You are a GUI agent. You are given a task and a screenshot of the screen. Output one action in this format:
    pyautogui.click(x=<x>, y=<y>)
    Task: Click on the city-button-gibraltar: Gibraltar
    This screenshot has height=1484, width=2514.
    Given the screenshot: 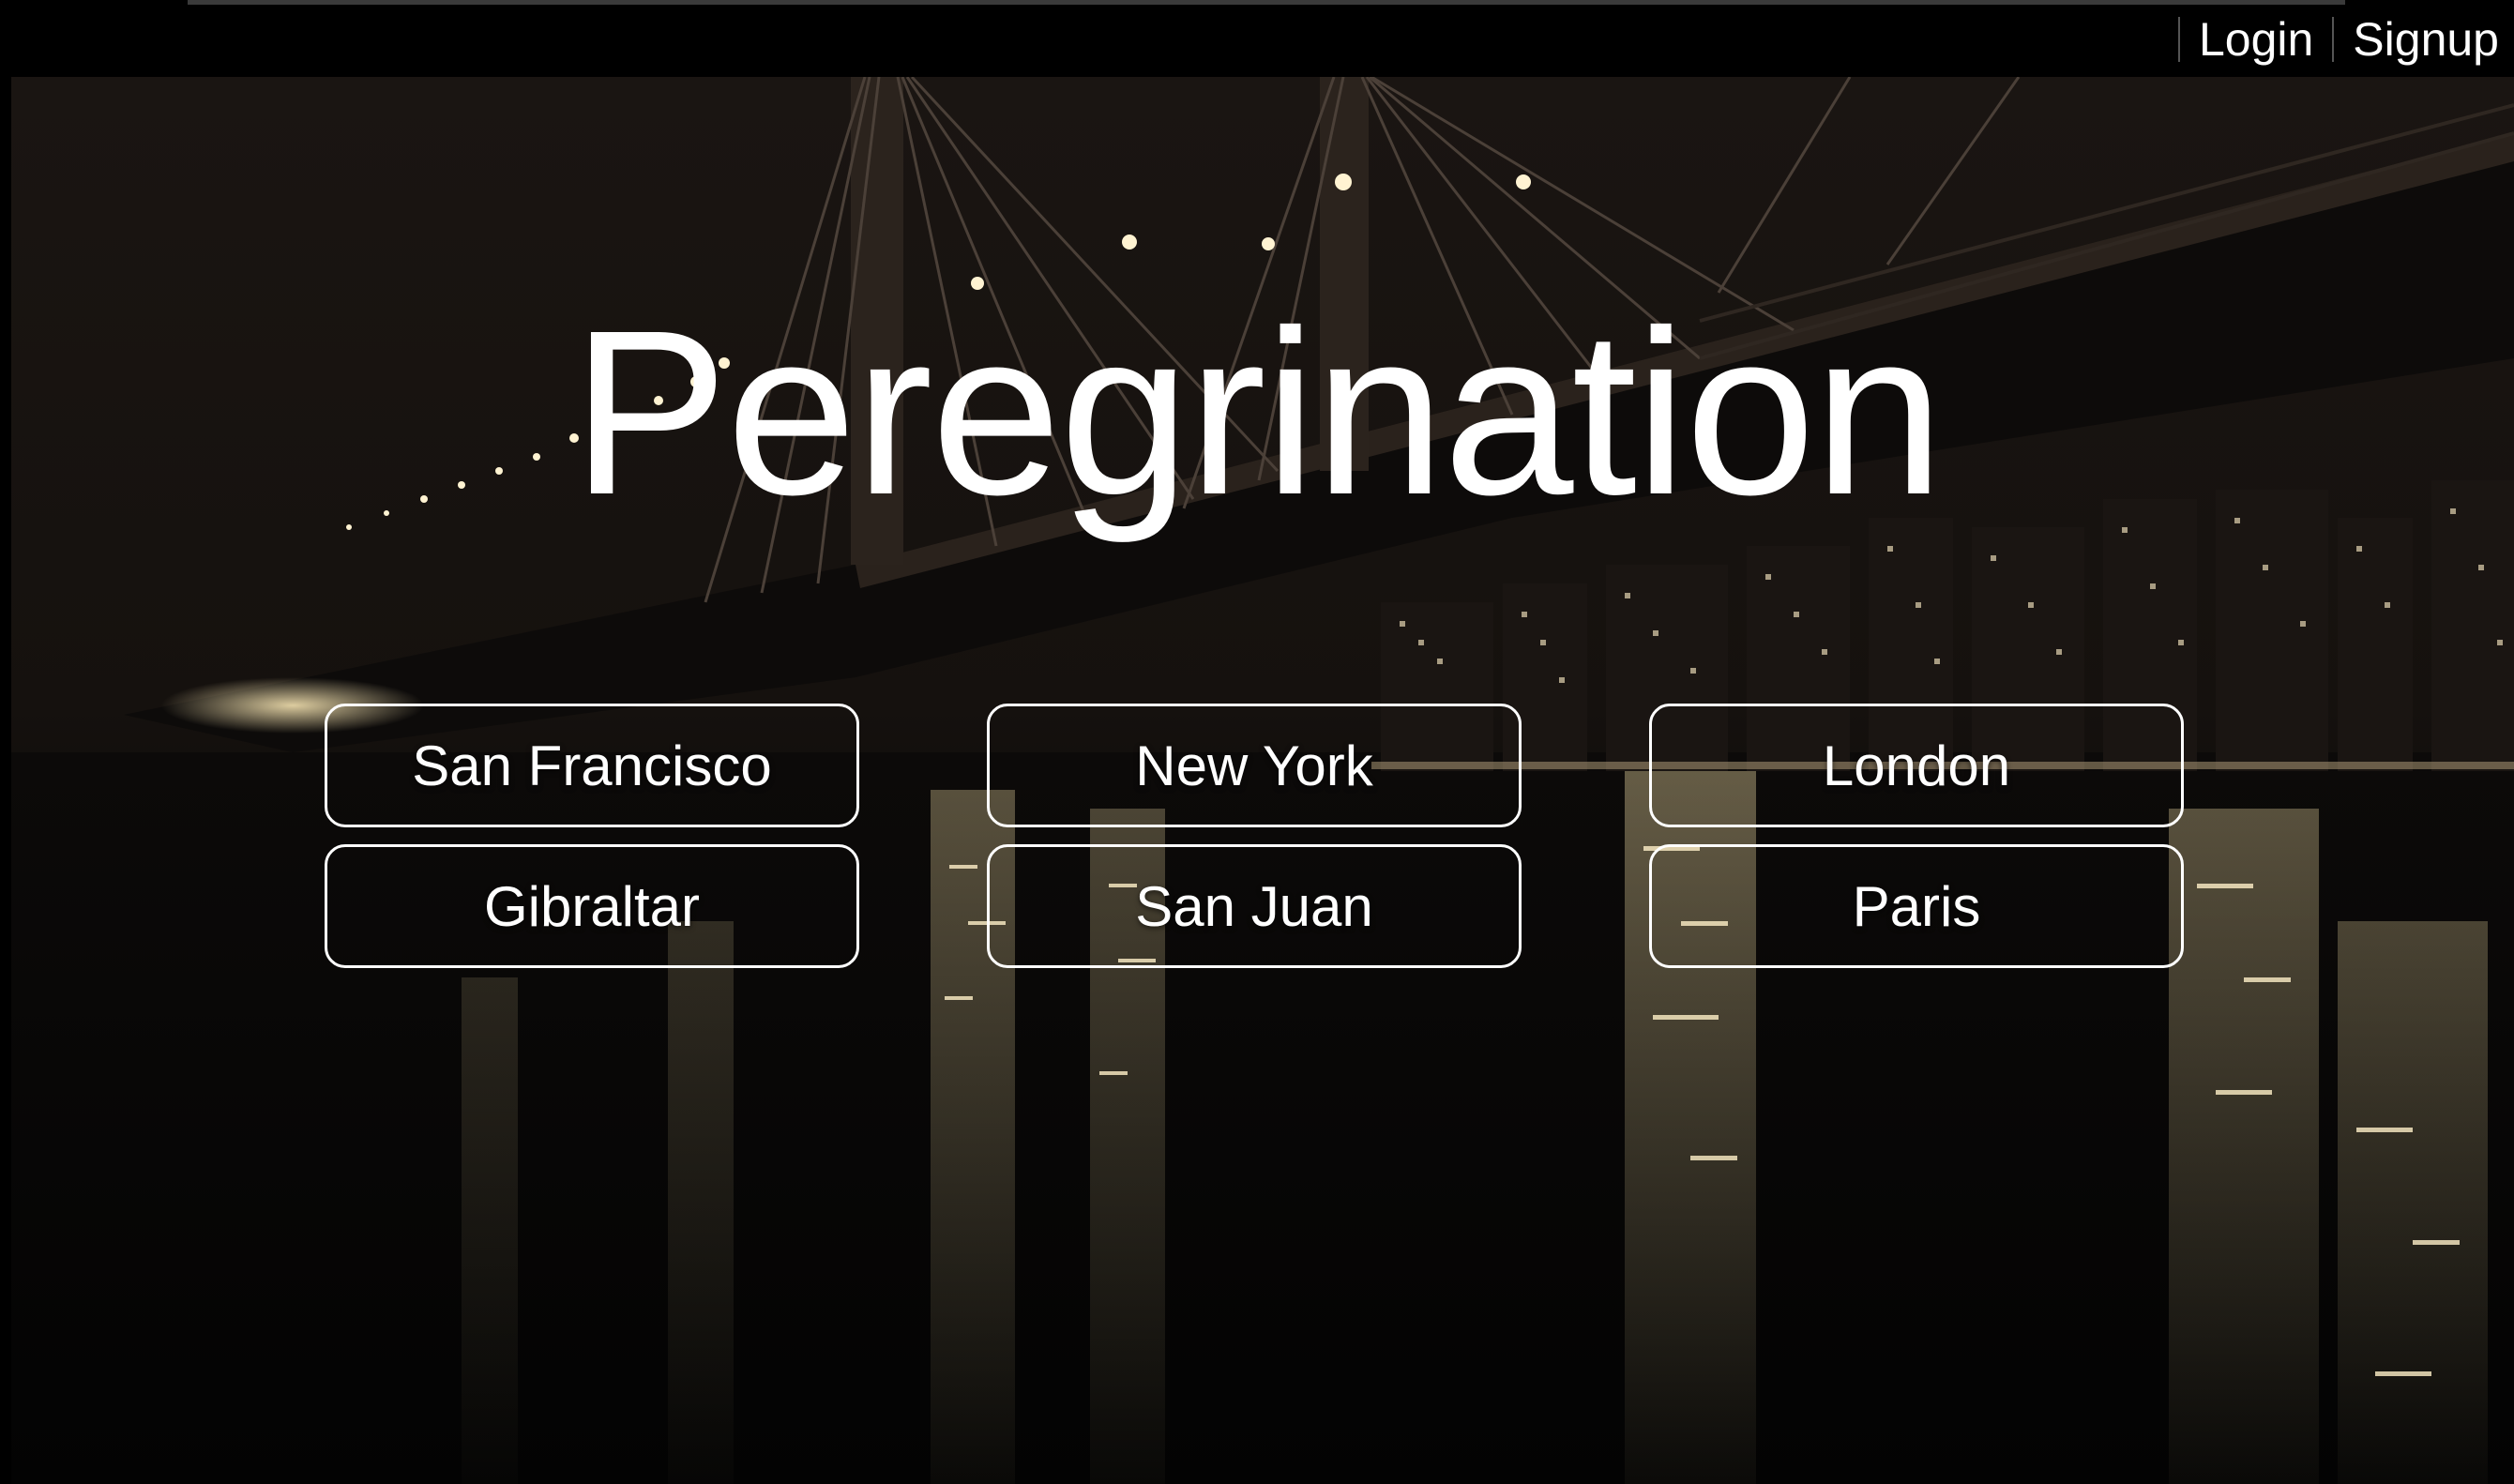 What is the action you would take?
    pyautogui.click(x=592, y=906)
    